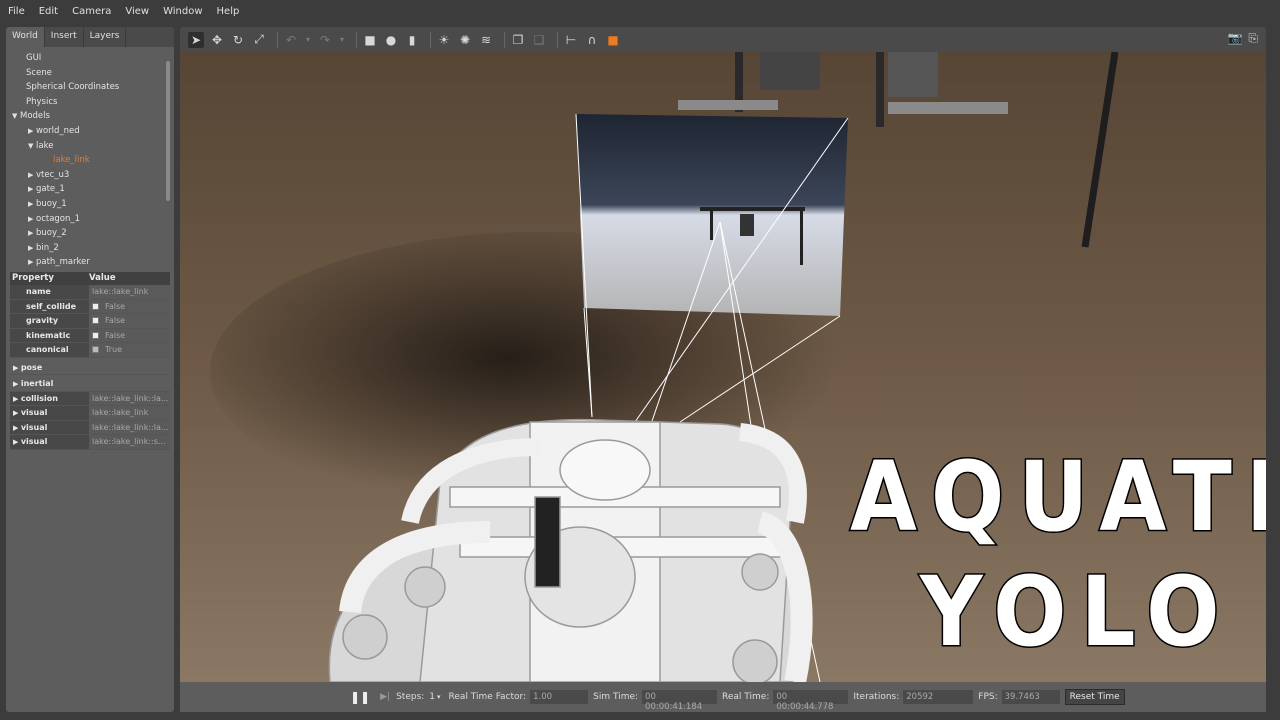  What do you see at coordinates (1030, 697) in the screenshot?
I see `fps-value: 39.7463` at bounding box center [1030, 697].